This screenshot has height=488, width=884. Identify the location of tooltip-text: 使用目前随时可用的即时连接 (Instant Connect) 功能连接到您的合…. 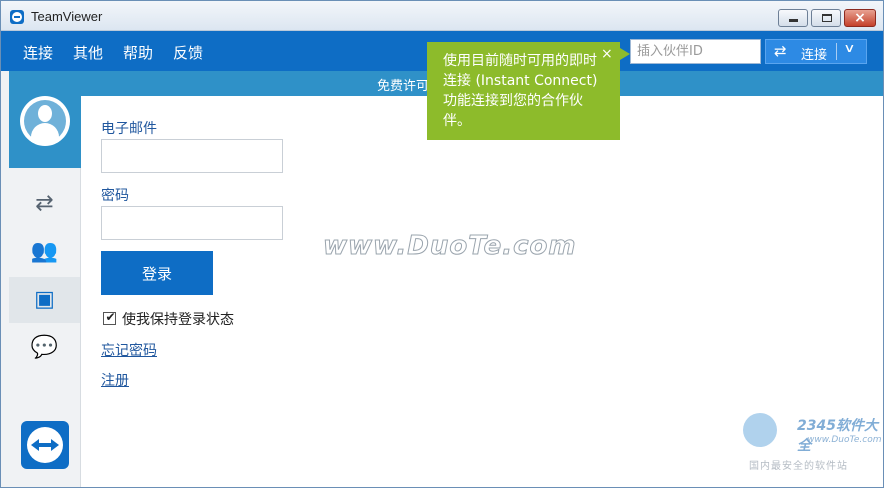
(520, 91).